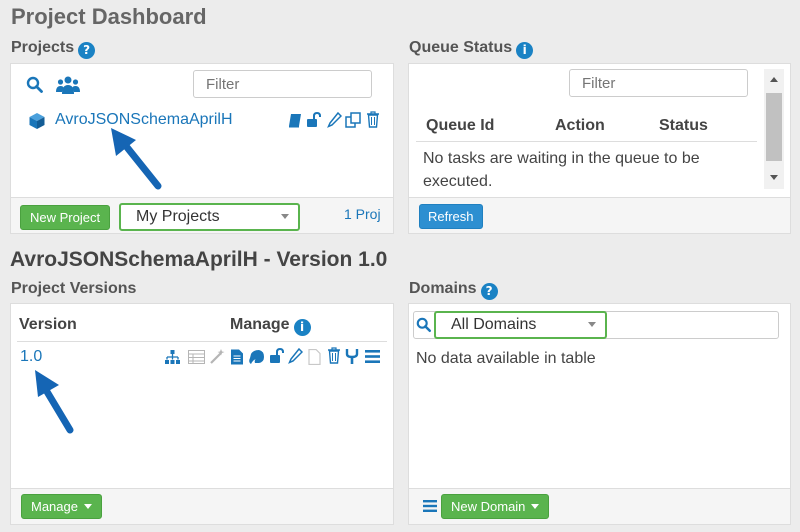 The width and height of the screenshot is (800, 532). I want to click on queue-heading-label: Queue Status, so click(461, 47).